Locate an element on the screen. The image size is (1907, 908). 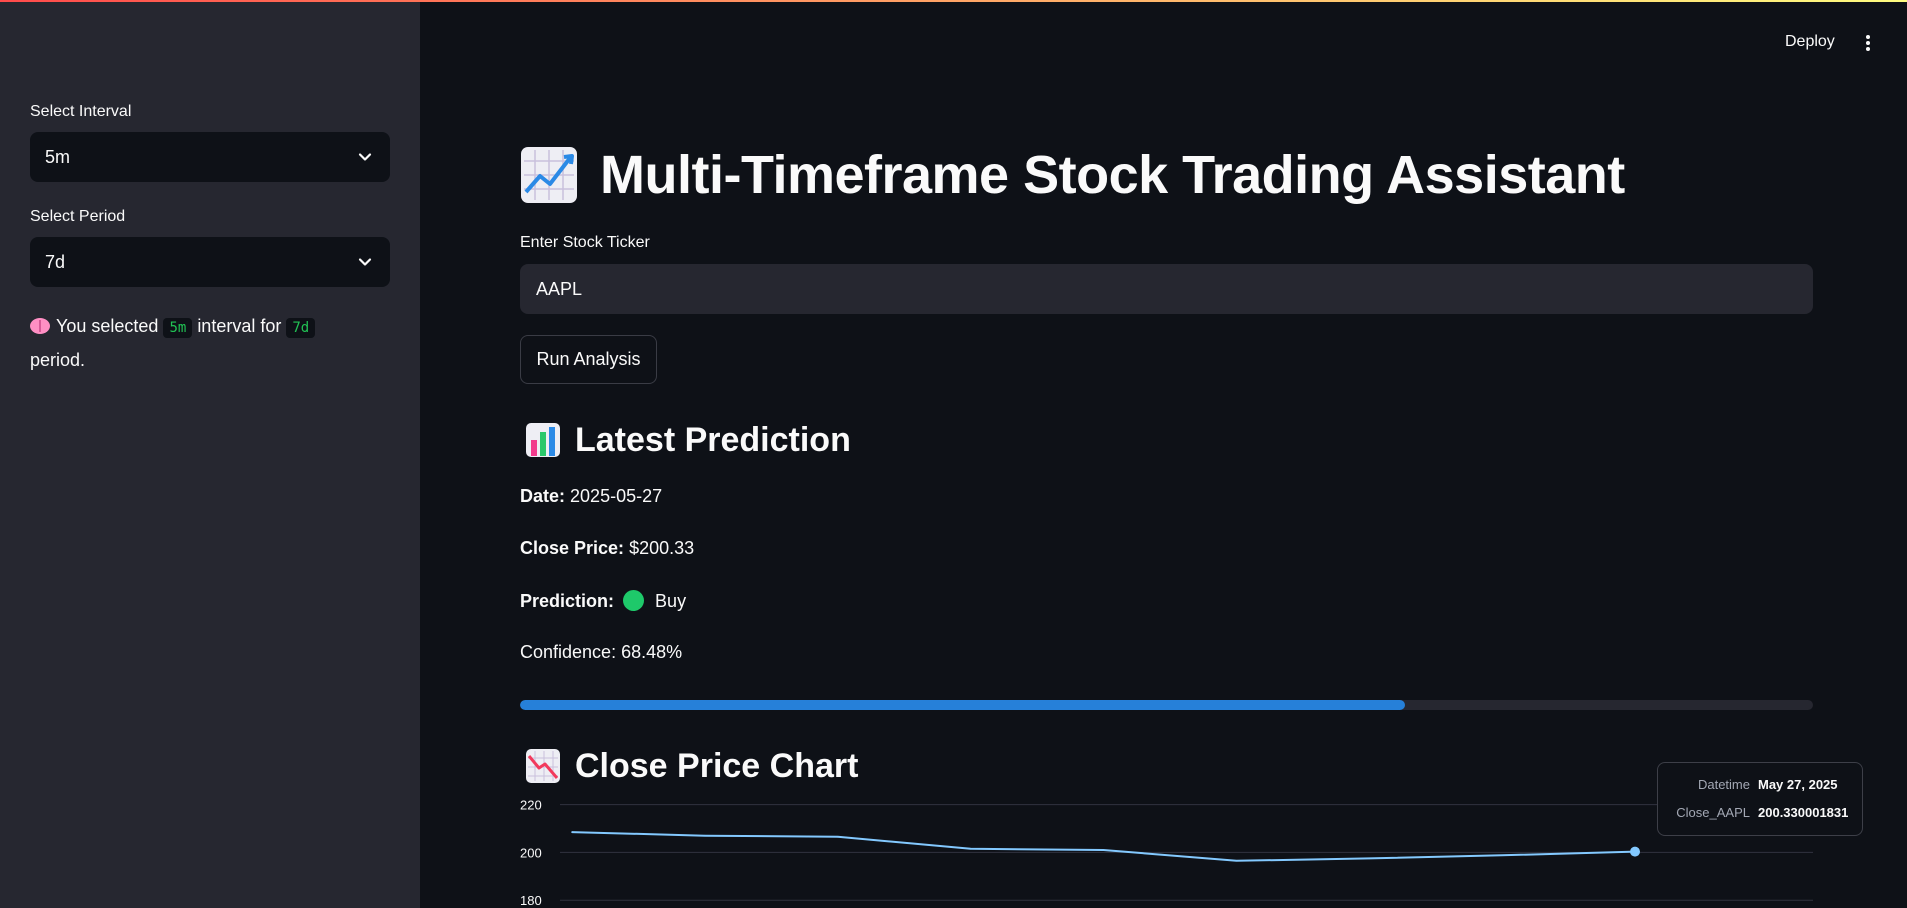
bar-chart-icon is located at coordinates (543, 440).